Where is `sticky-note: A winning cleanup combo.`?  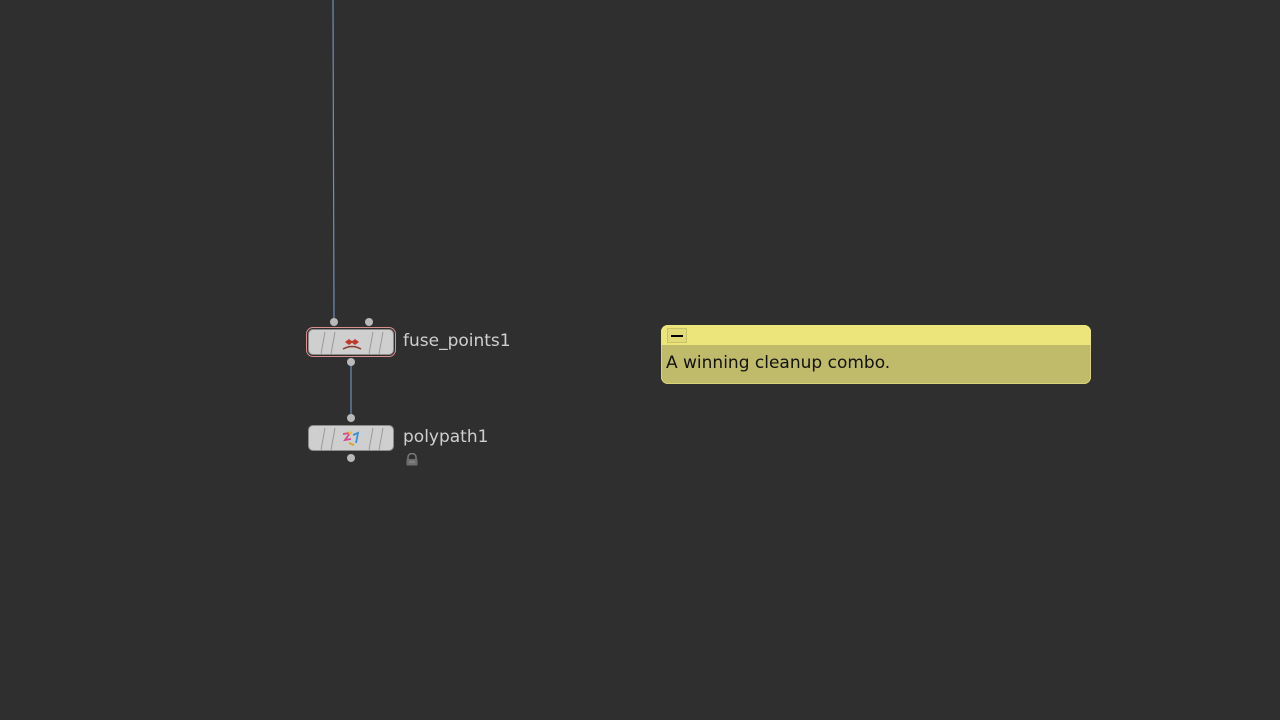 sticky-note: A winning cleanup combo. is located at coordinates (876, 354).